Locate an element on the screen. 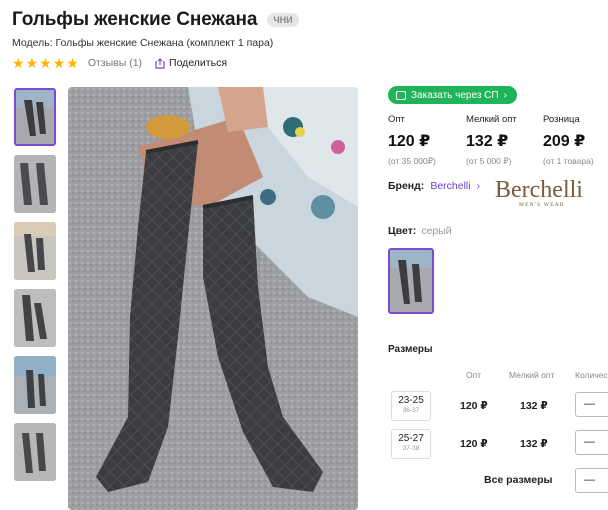 This screenshot has height=510, width=608. brand-logo-text: Berchelli is located at coordinates (539, 190).